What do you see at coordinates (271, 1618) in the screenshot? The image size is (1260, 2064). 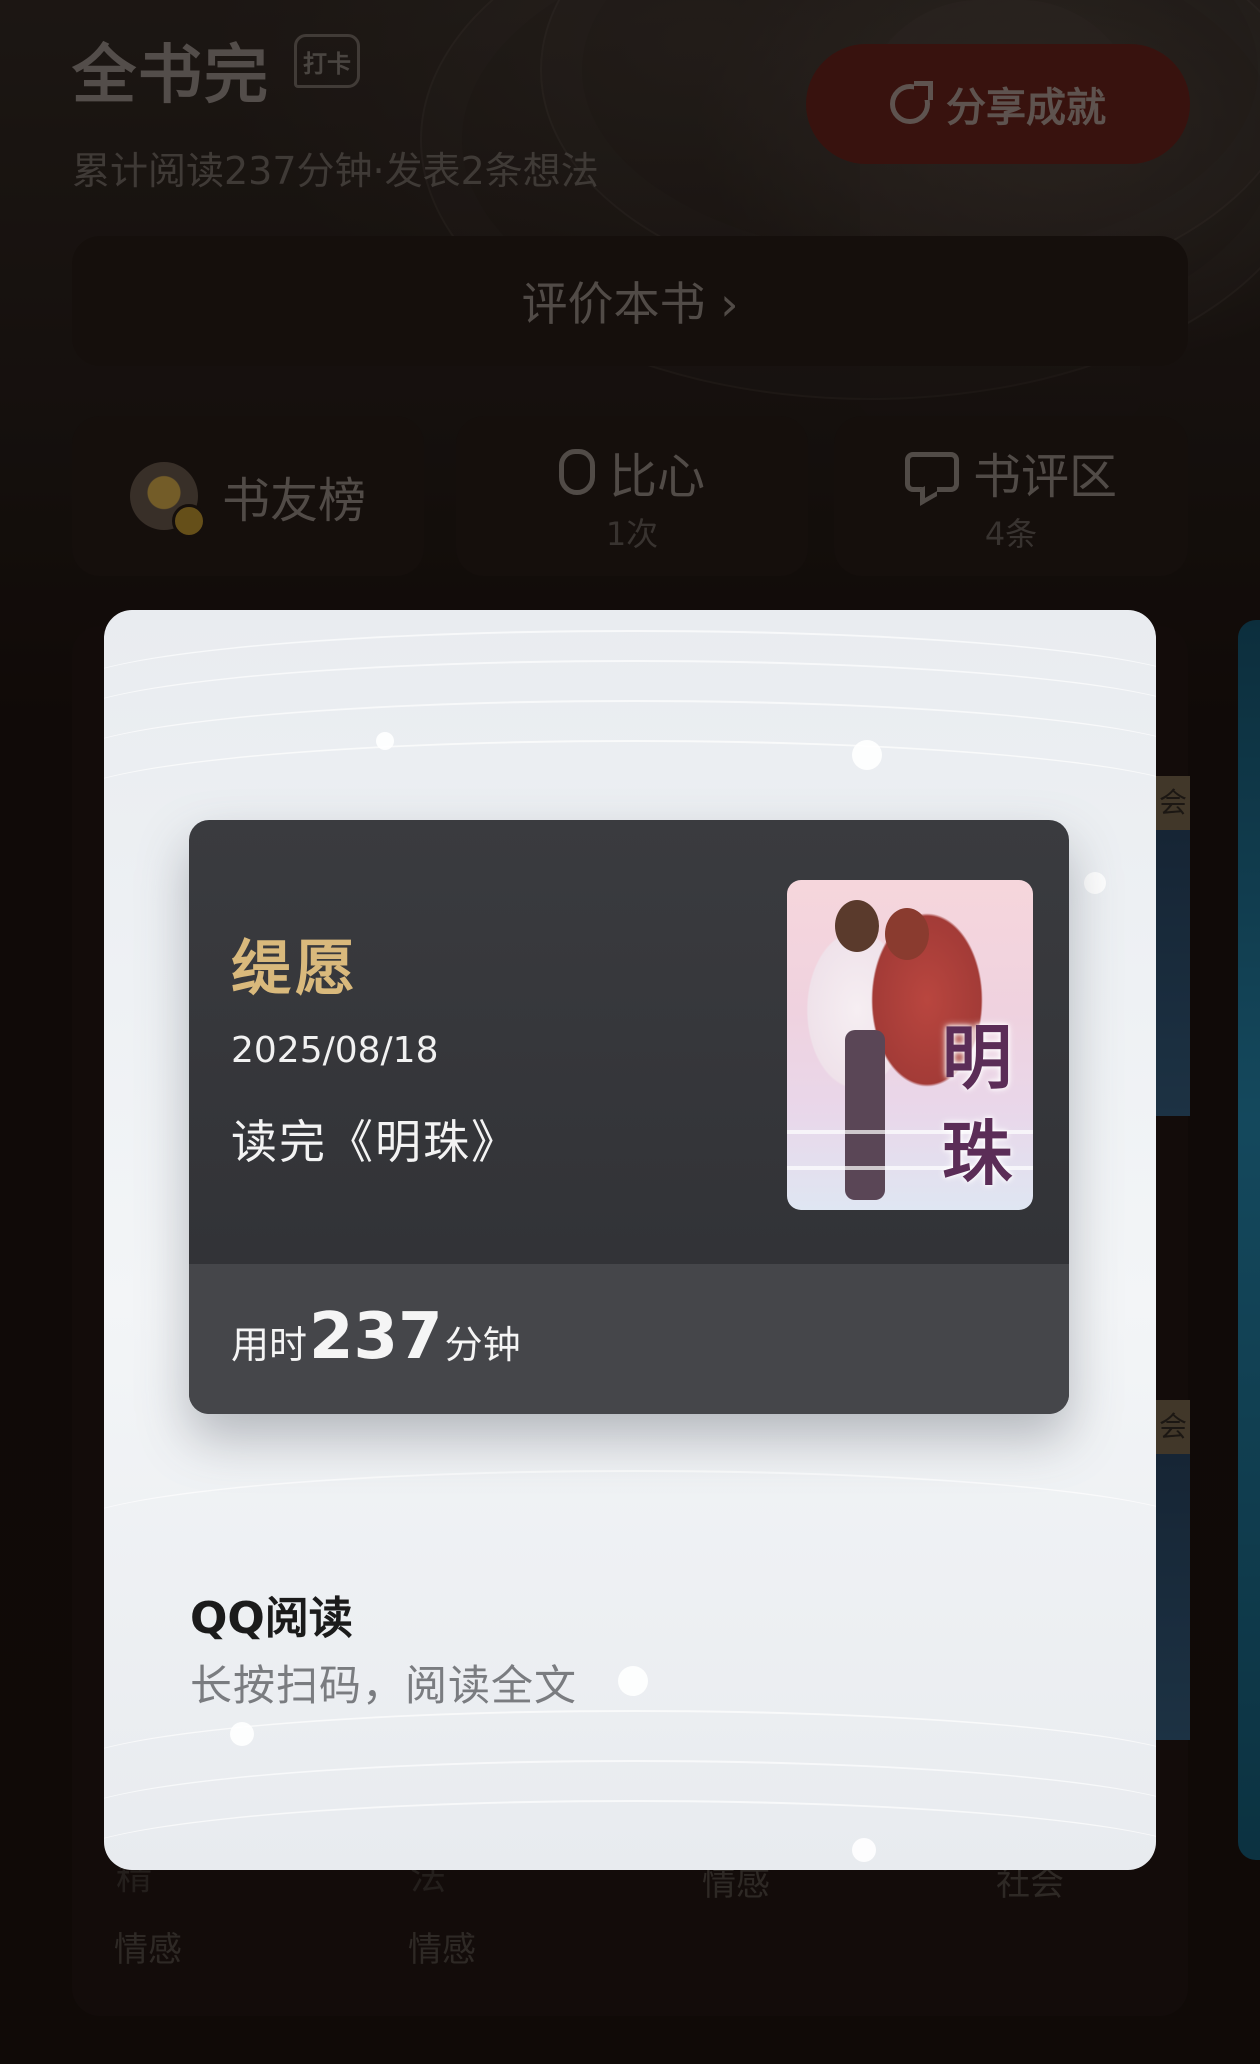 I see `app-name: QQ阅读` at bounding box center [271, 1618].